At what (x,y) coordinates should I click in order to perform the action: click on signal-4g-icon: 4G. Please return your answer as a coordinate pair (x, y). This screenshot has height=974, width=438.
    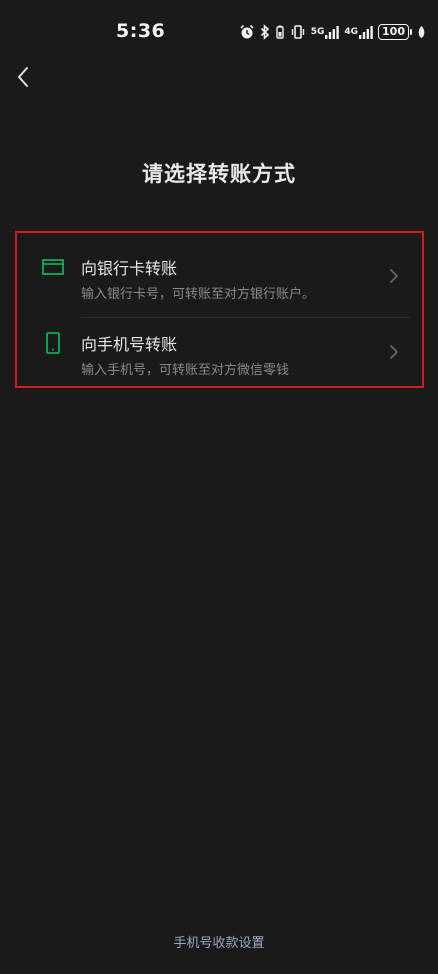
    Looking at the image, I should click on (358, 32).